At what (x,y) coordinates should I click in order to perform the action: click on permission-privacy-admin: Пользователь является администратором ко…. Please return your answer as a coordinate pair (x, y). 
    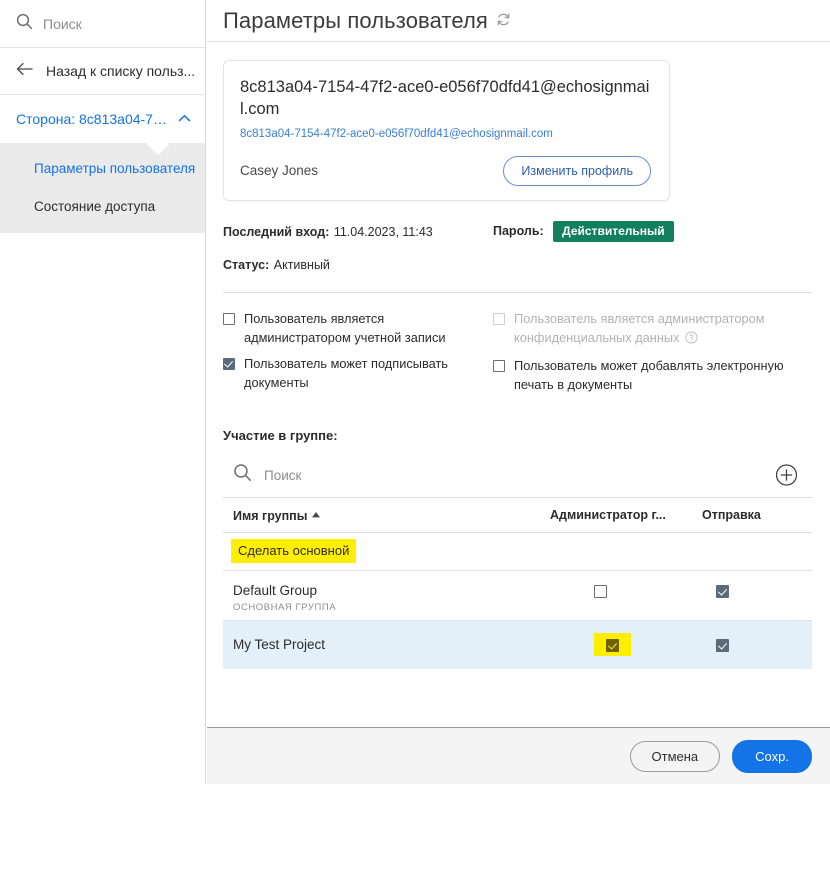
    Looking at the image, I should click on (643, 329).